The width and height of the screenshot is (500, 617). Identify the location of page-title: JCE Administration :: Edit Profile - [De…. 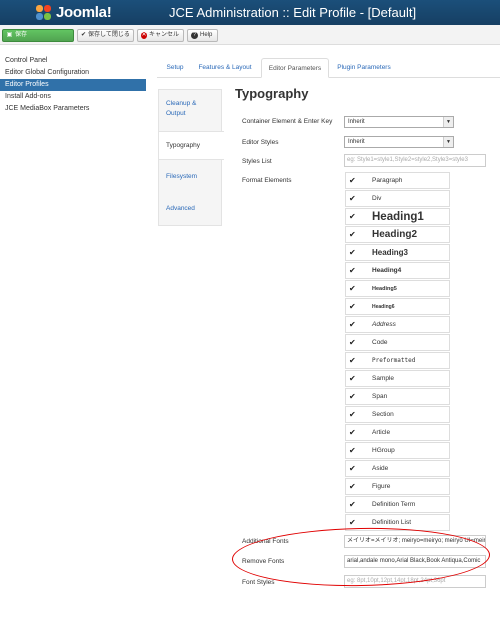
(293, 12).